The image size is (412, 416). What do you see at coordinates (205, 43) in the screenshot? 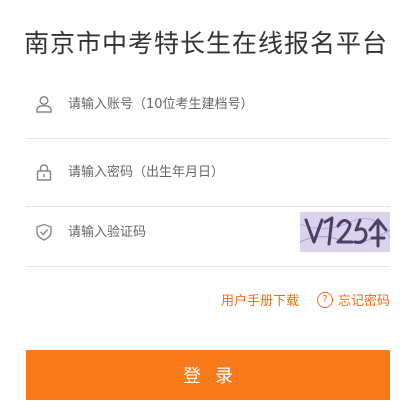
I see `page-title: 南京市中考特长生在线报名平台` at bounding box center [205, 43].